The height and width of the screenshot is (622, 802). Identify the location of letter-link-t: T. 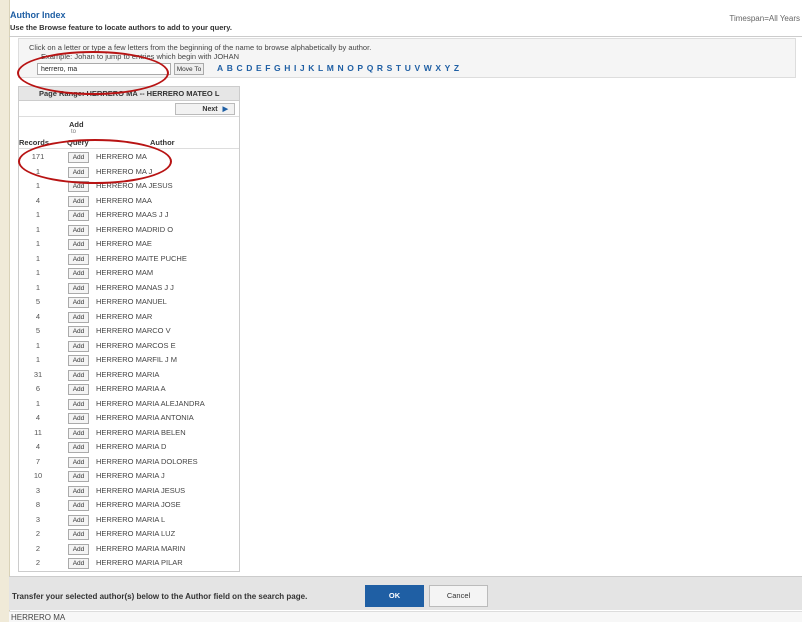
(398, 68).